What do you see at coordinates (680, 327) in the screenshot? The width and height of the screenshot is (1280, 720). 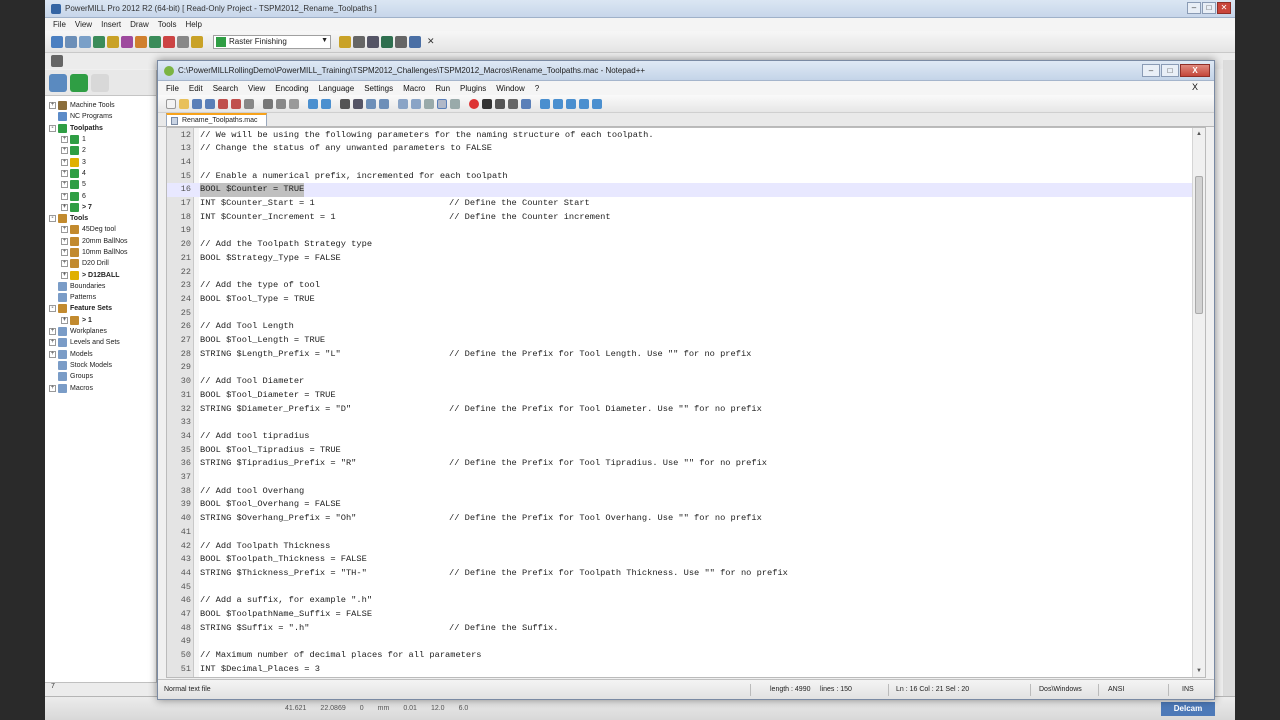 I see `code-line: 26 // Add Tool Length` at bounding box center [680, 327].